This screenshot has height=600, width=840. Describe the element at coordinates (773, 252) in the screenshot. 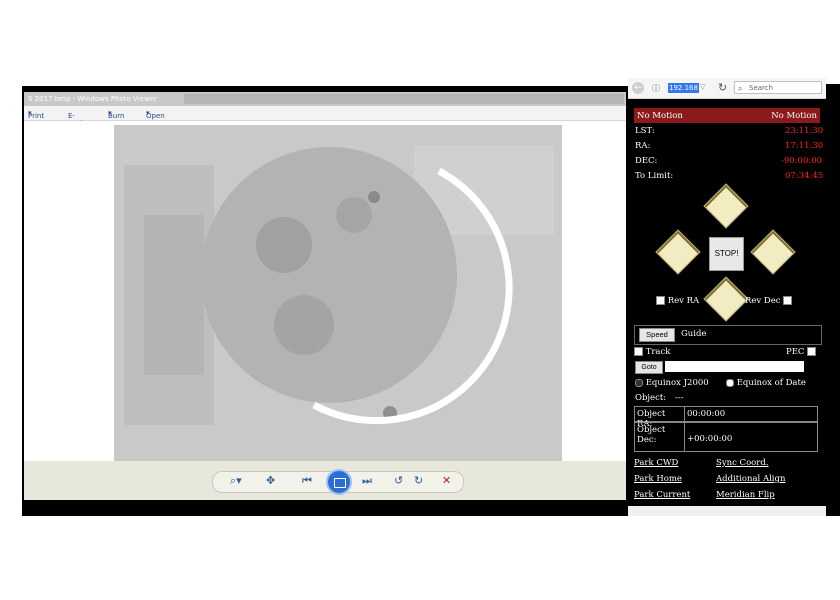

I see `west-button` at that location.